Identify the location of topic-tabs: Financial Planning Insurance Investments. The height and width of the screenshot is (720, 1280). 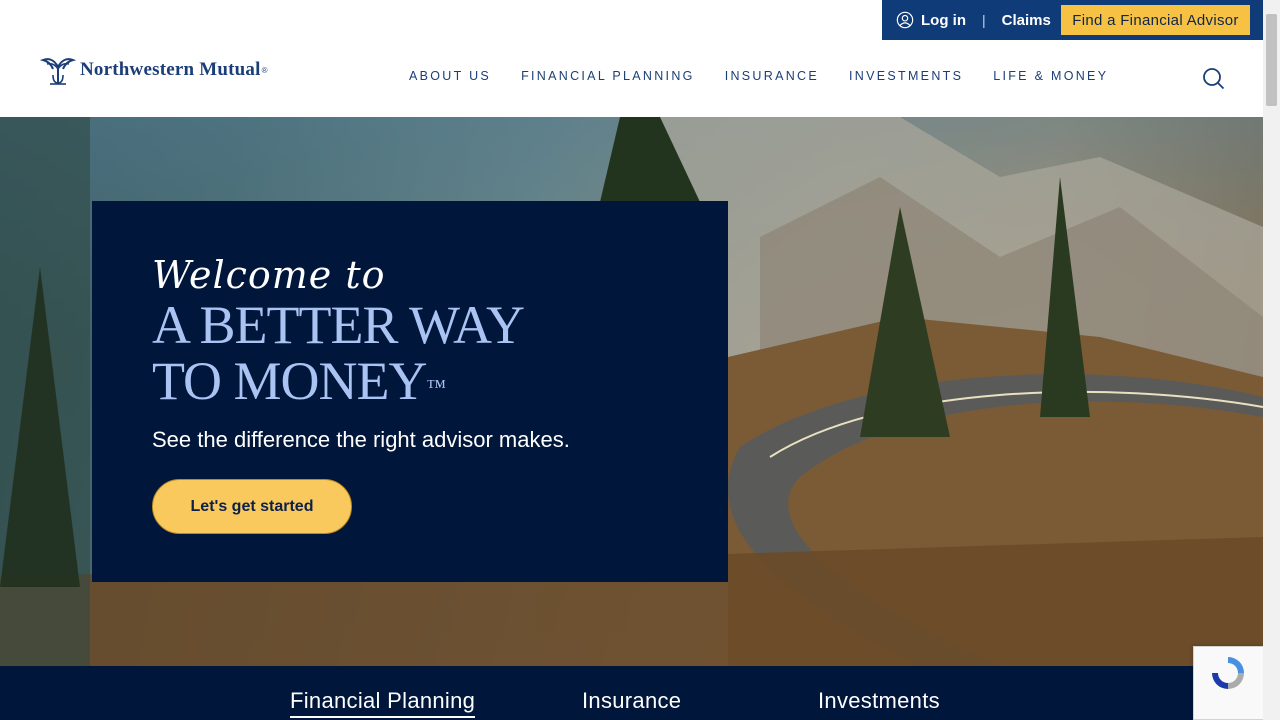
(631, 693).